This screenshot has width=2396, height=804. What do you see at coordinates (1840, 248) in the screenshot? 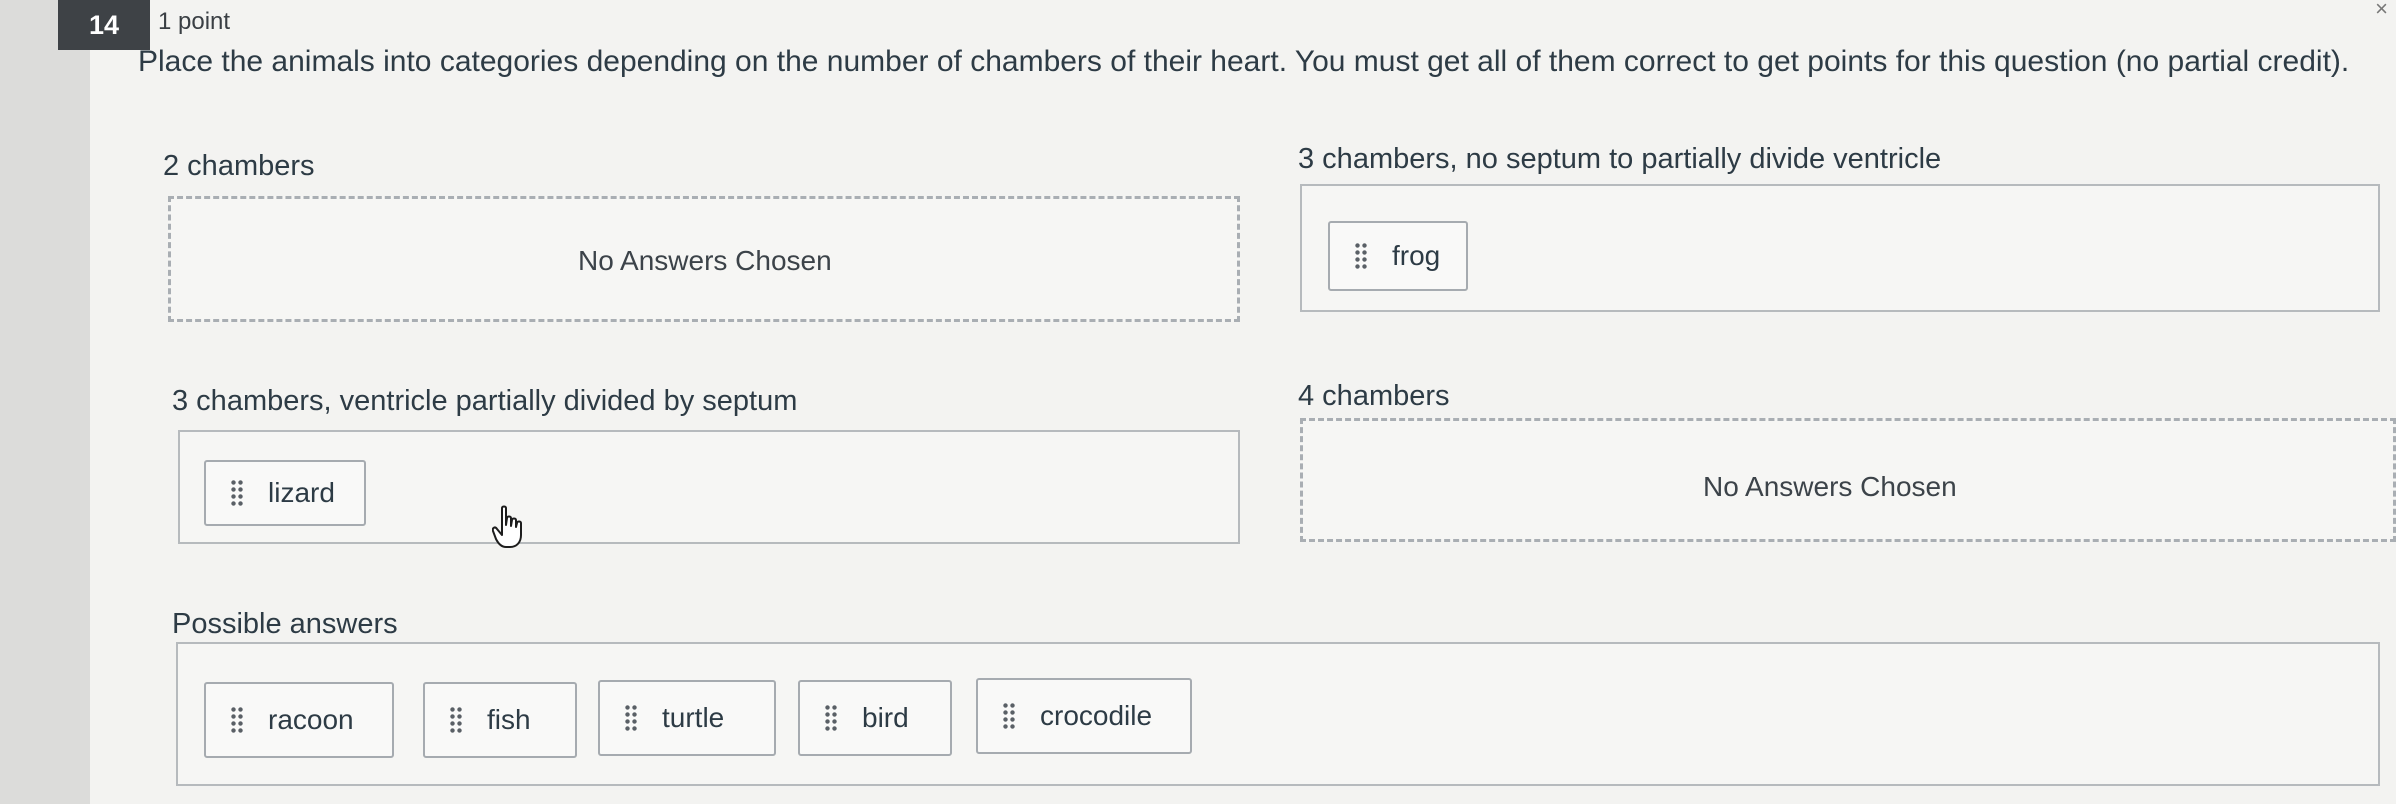
I see `dropzone-3-chambers-no-septum: frog` at bounding box center [1840, 248].